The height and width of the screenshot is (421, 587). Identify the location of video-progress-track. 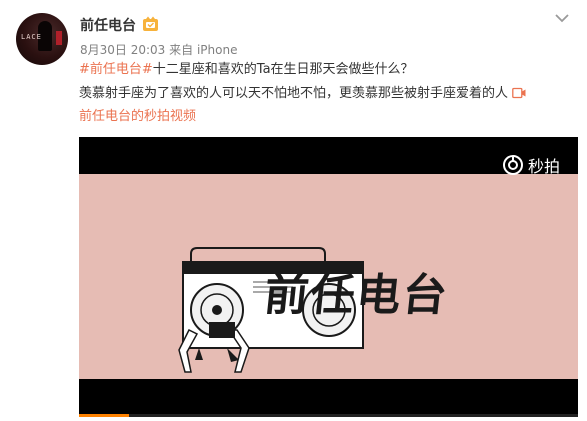
(328, 415).